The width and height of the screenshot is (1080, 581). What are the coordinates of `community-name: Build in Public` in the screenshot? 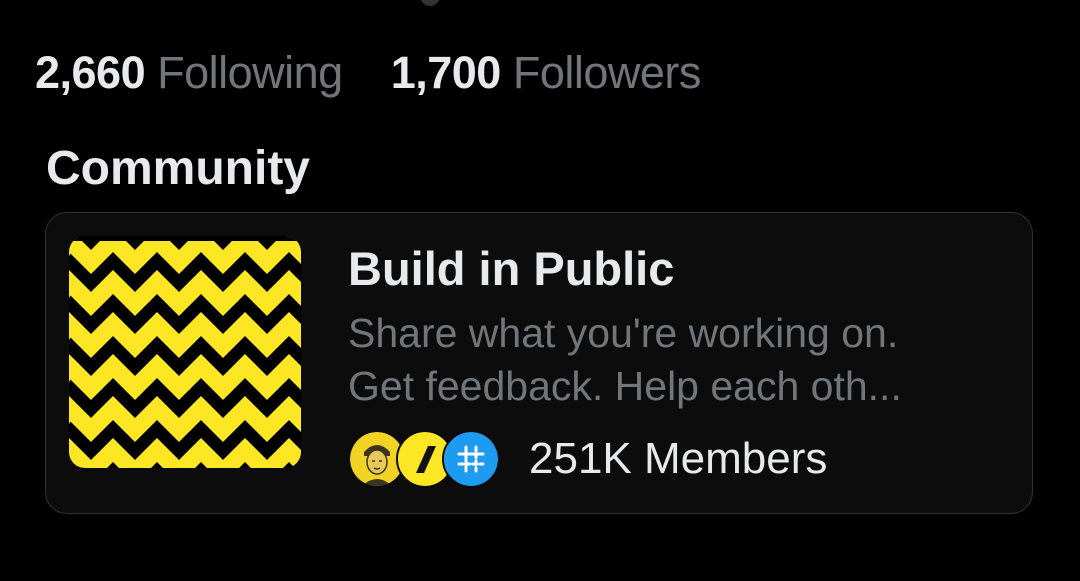 It's located at (511, 268).